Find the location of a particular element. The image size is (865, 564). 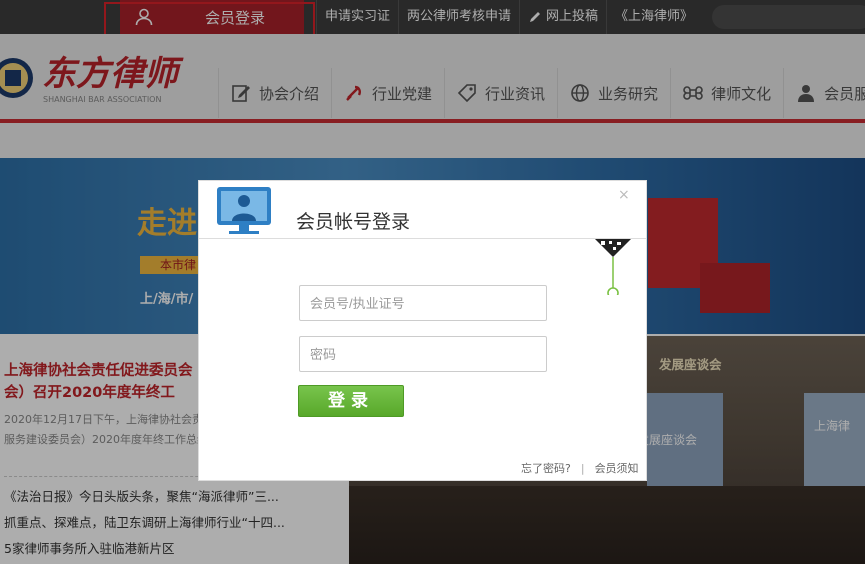

forgot-password-link: 忘了密码? is located at coordinates (546, 468).